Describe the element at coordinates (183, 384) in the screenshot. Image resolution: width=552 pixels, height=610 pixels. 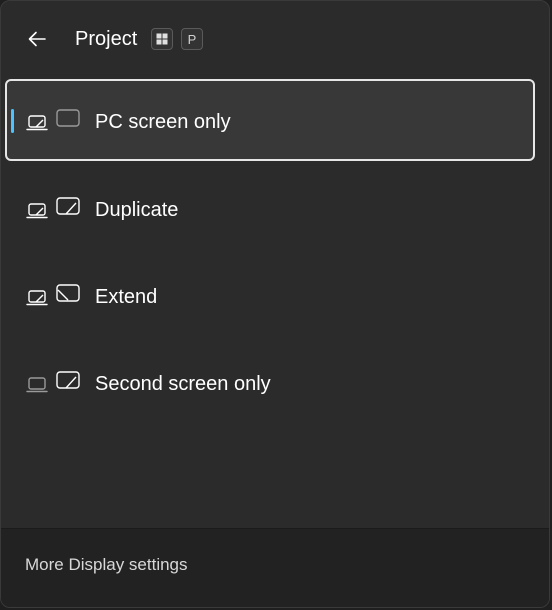
I see `option-label: Second screen only` at that location.